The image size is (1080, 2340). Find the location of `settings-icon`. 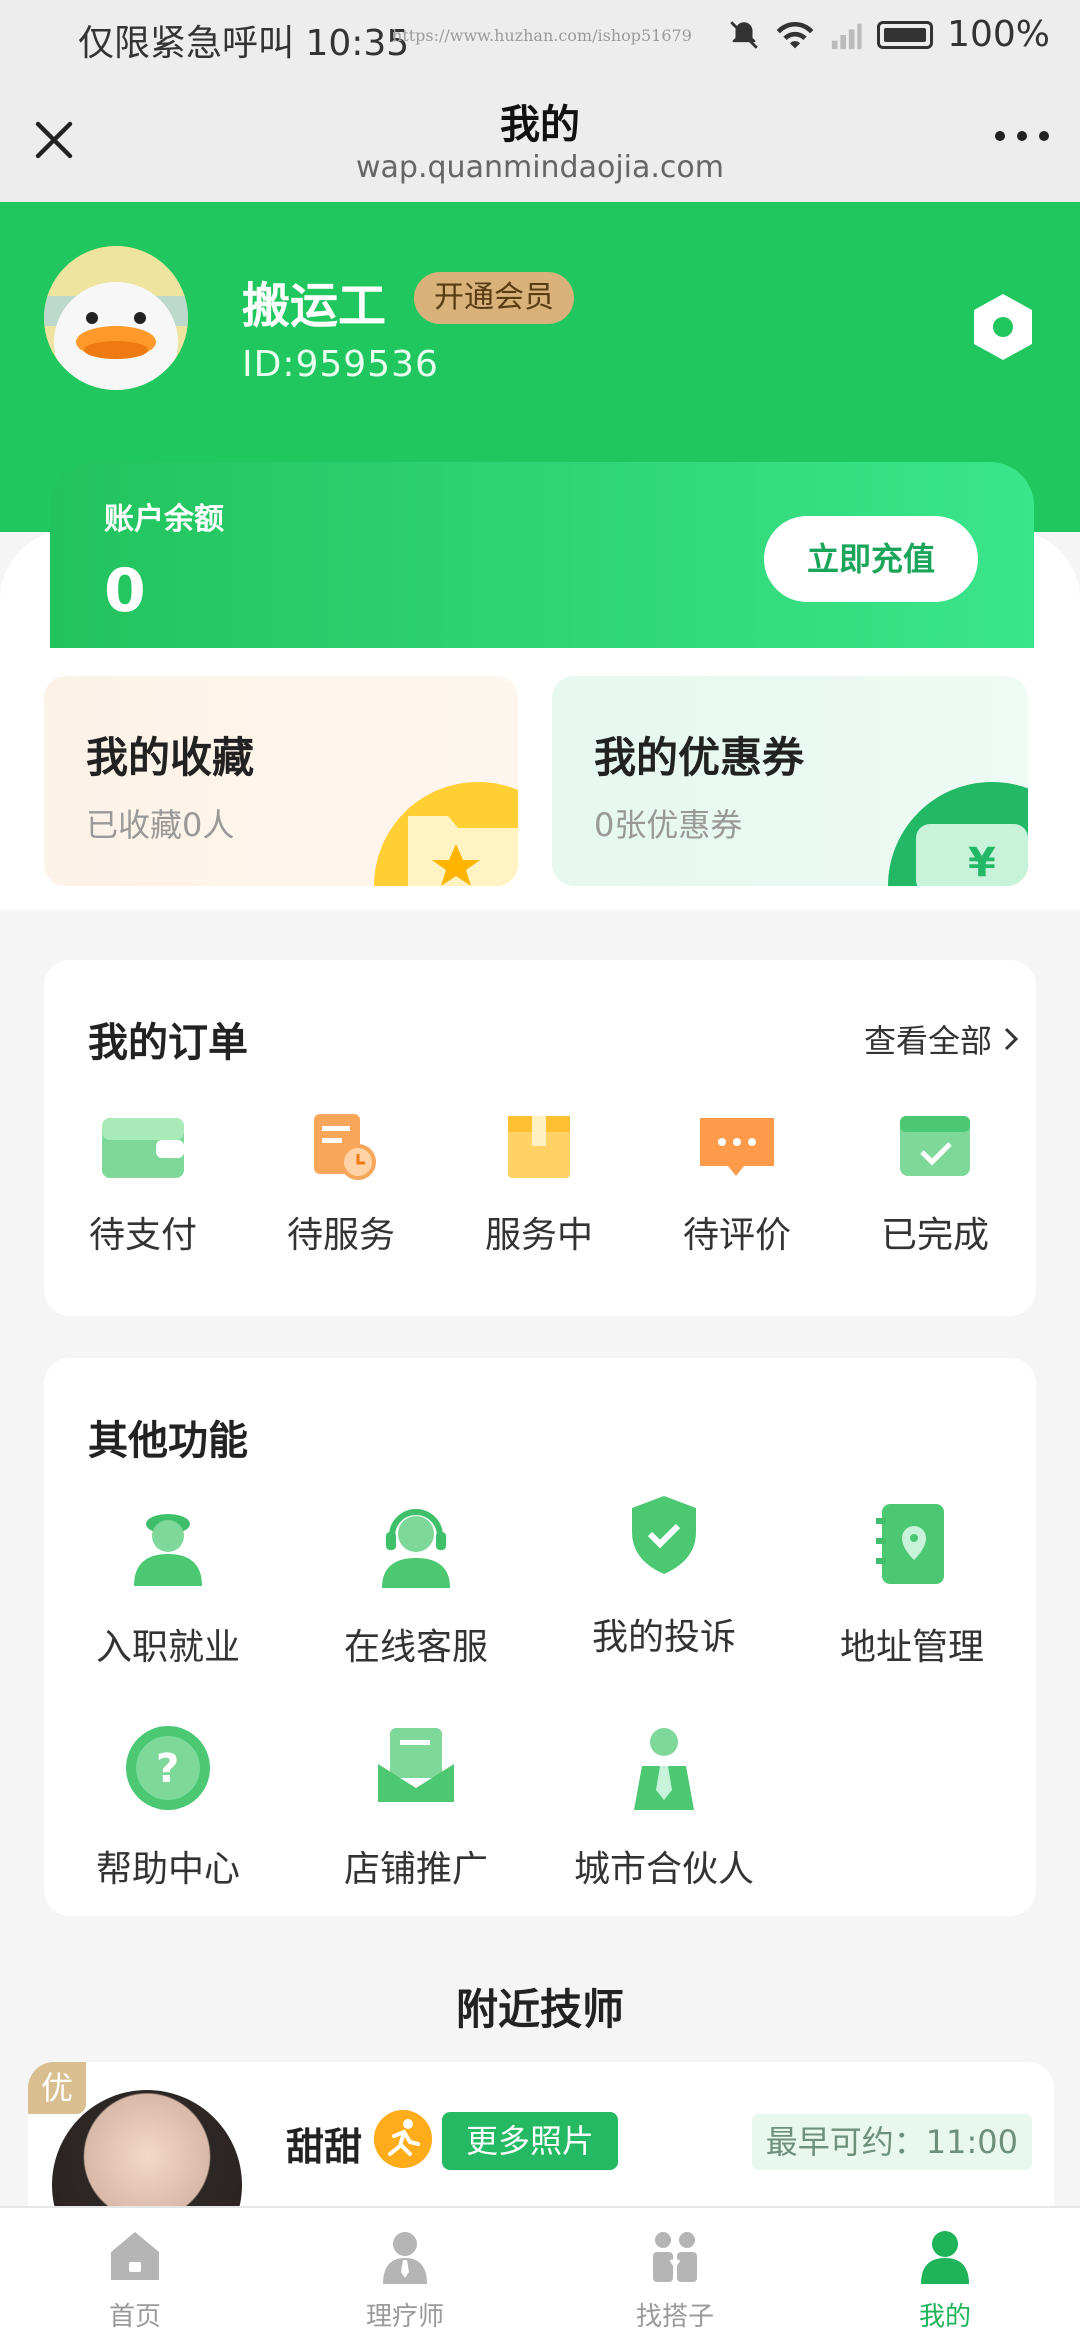

settings-icon is located at coordinates (1003, 327).